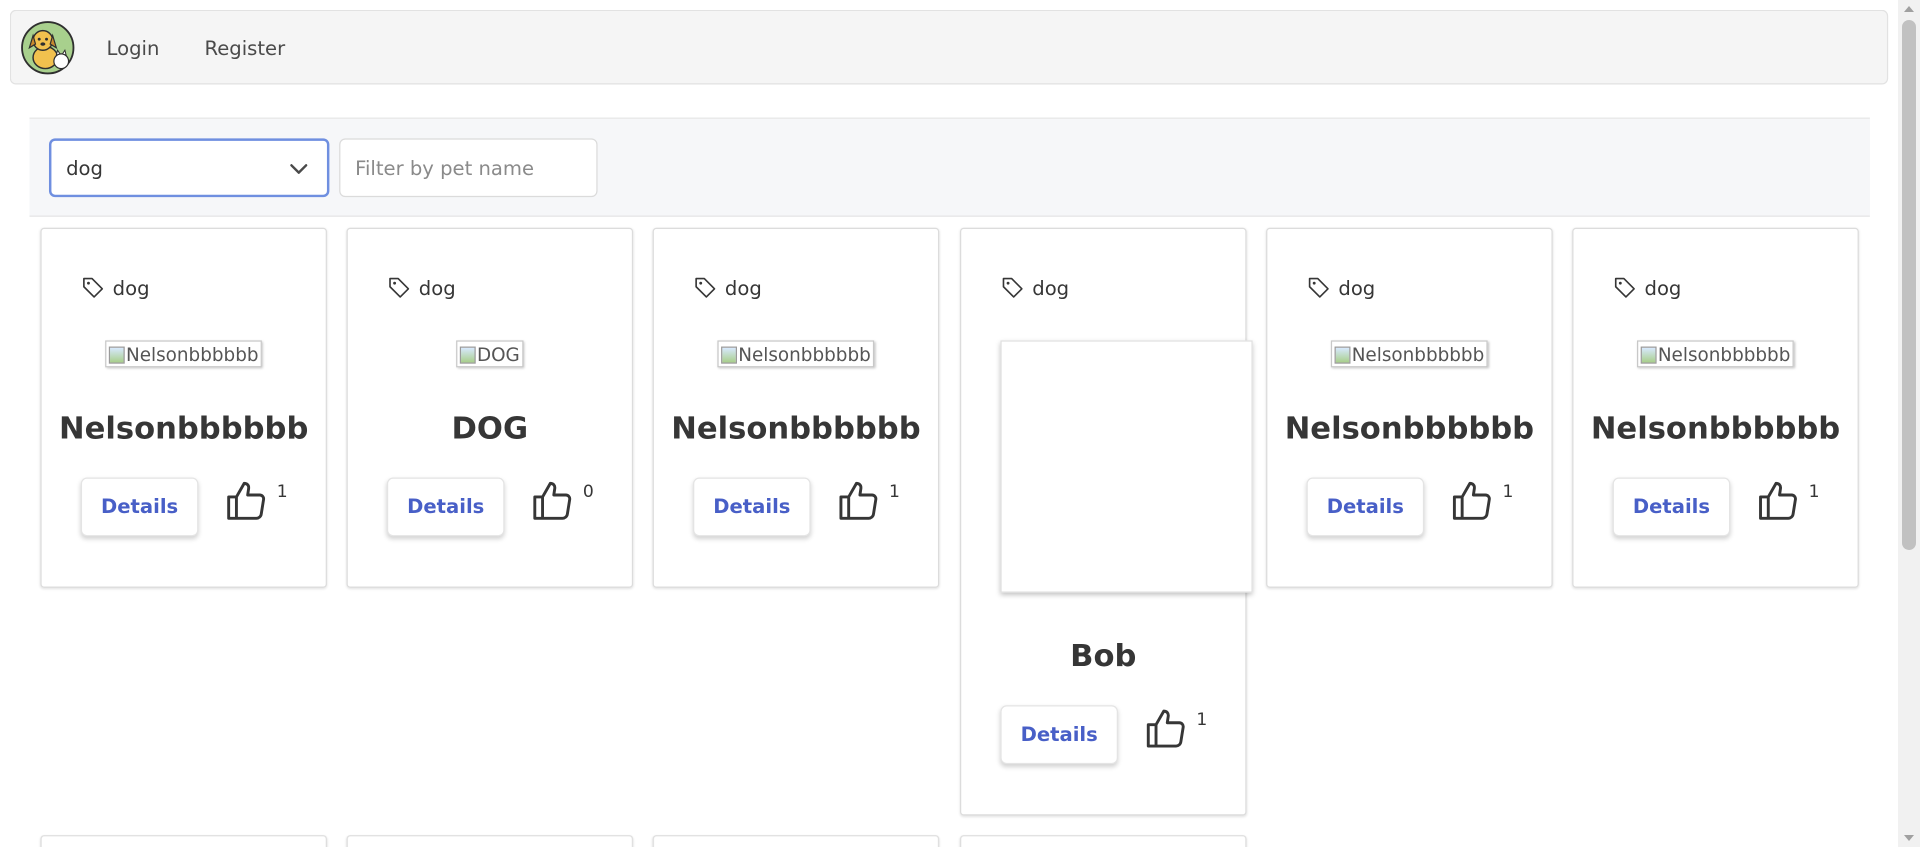  Describe the element at coordinates (490, 428) in the screenshot. I see `pet-name: DOG` at that location.